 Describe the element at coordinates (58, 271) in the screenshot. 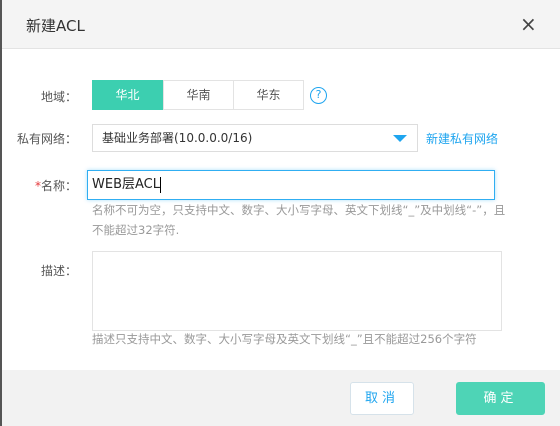

I see `description-label: 描述：` at that location.